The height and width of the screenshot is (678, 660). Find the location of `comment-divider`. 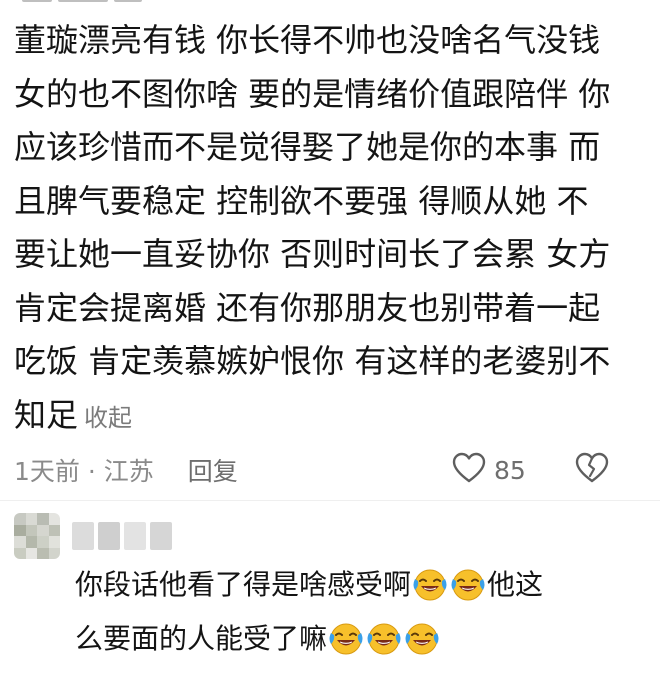

comment-divider is located at coordinates (330, 500).